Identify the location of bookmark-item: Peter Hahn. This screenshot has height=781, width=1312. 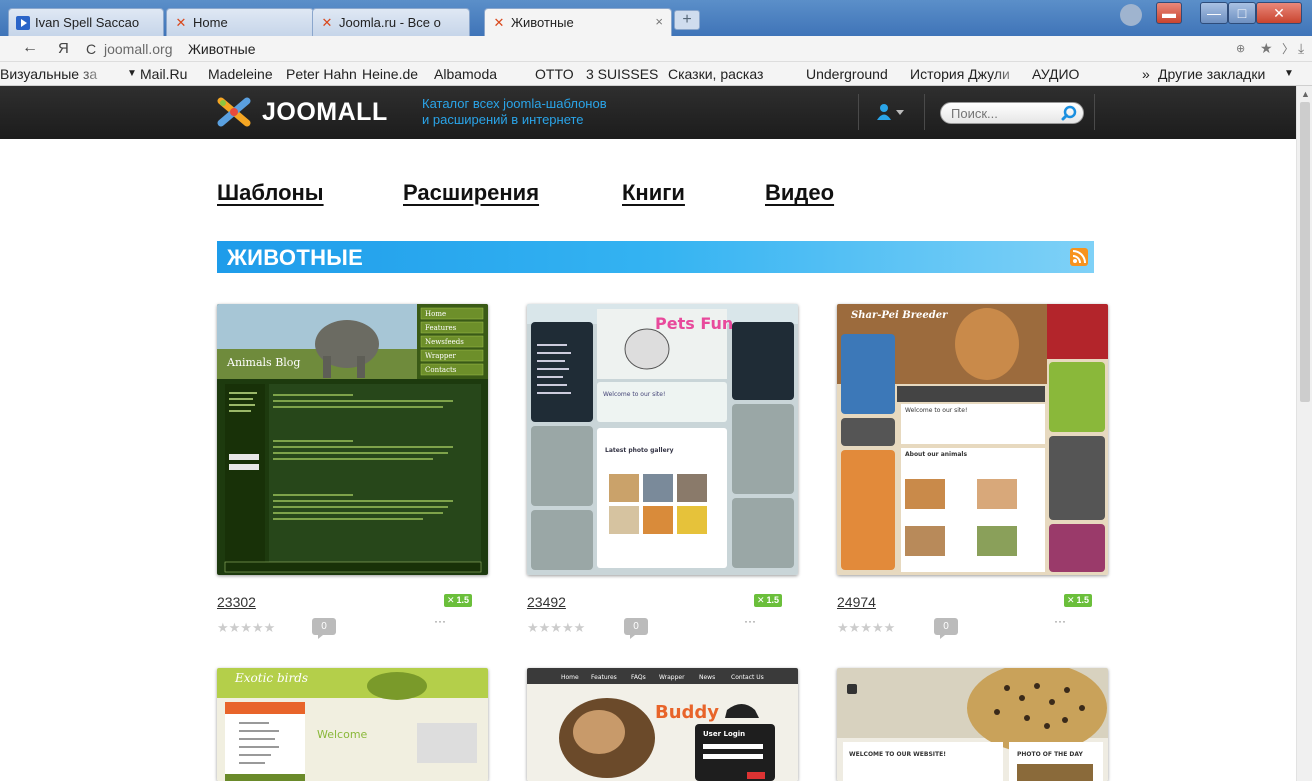
(321, 74).